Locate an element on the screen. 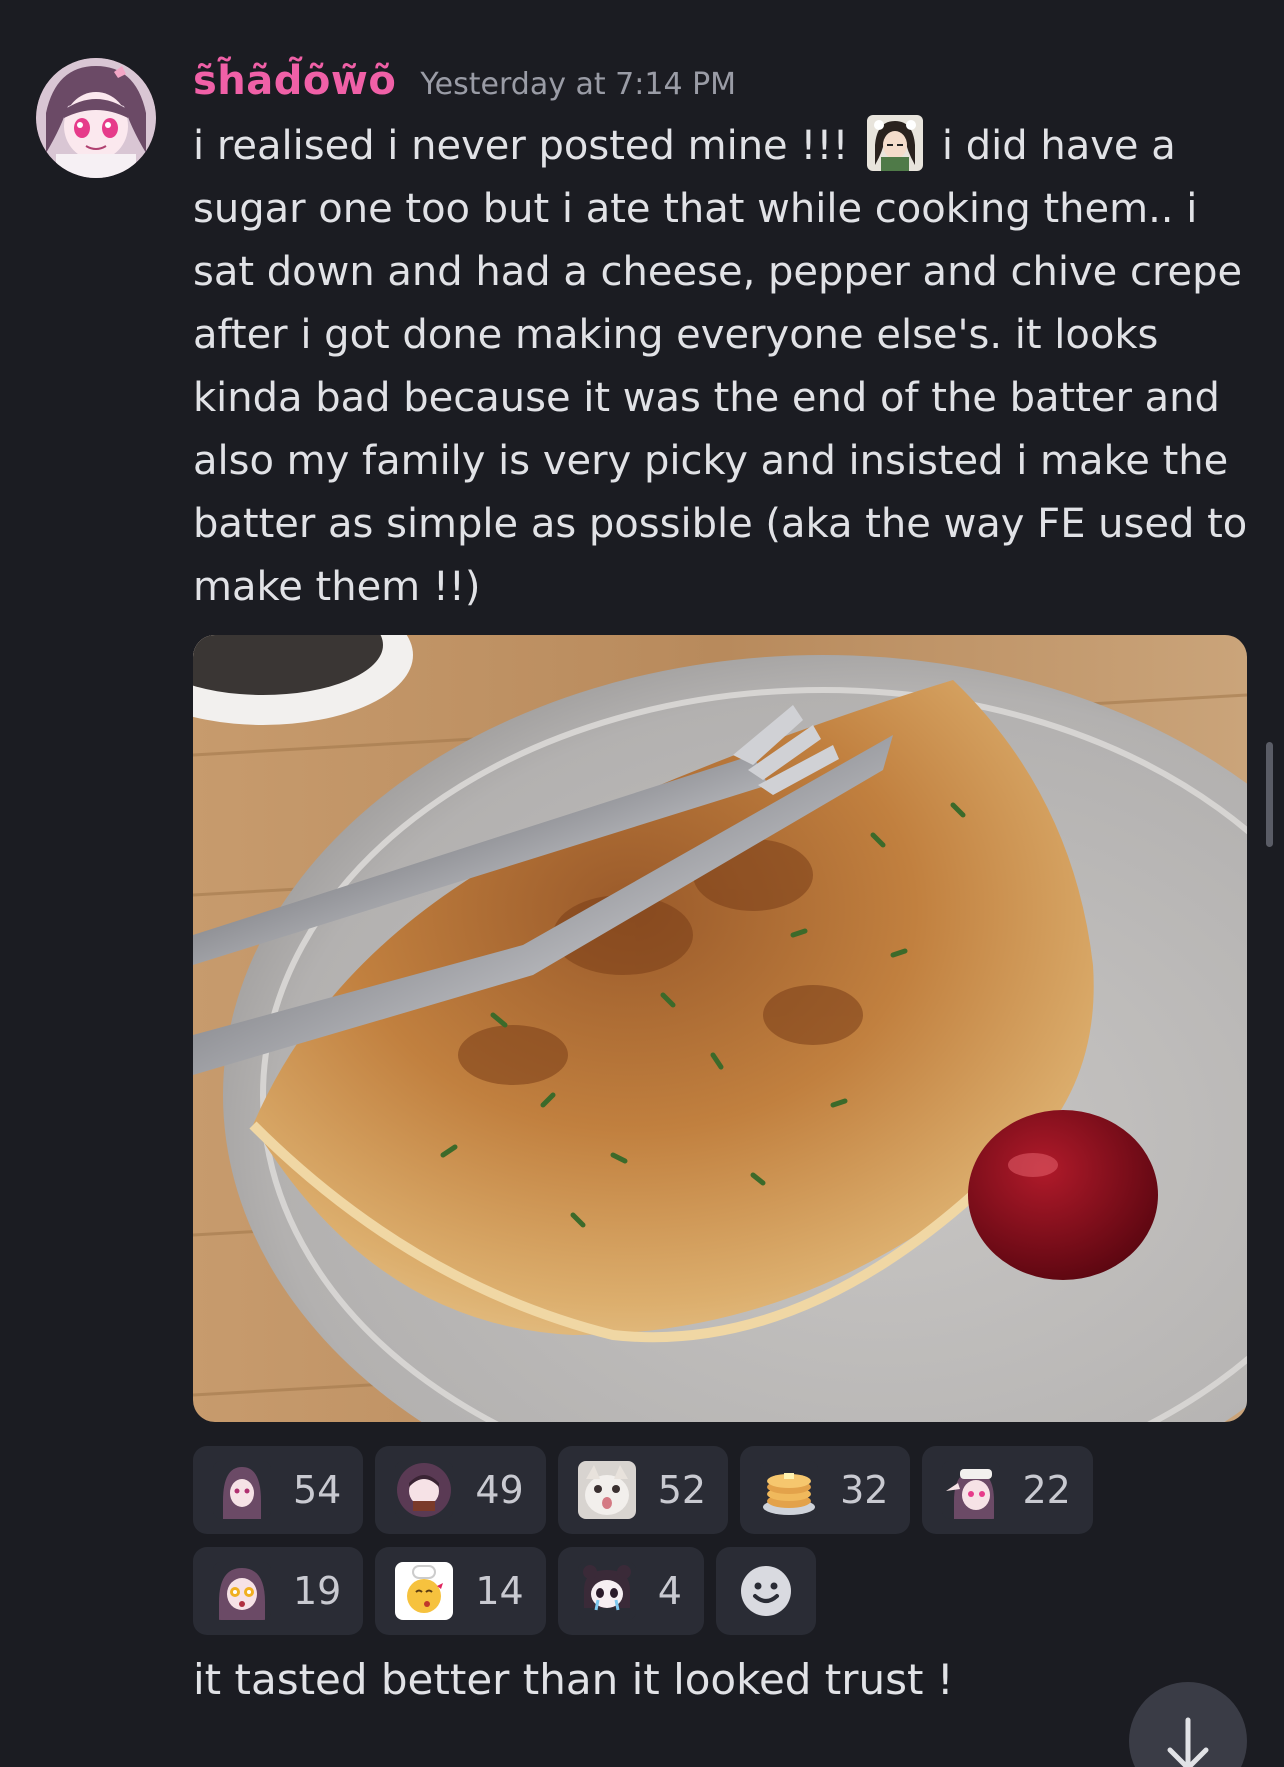 The width and height of the screenshot is (1284, 1767). reaction-count: 54 is located at coordinates (317, 1490).